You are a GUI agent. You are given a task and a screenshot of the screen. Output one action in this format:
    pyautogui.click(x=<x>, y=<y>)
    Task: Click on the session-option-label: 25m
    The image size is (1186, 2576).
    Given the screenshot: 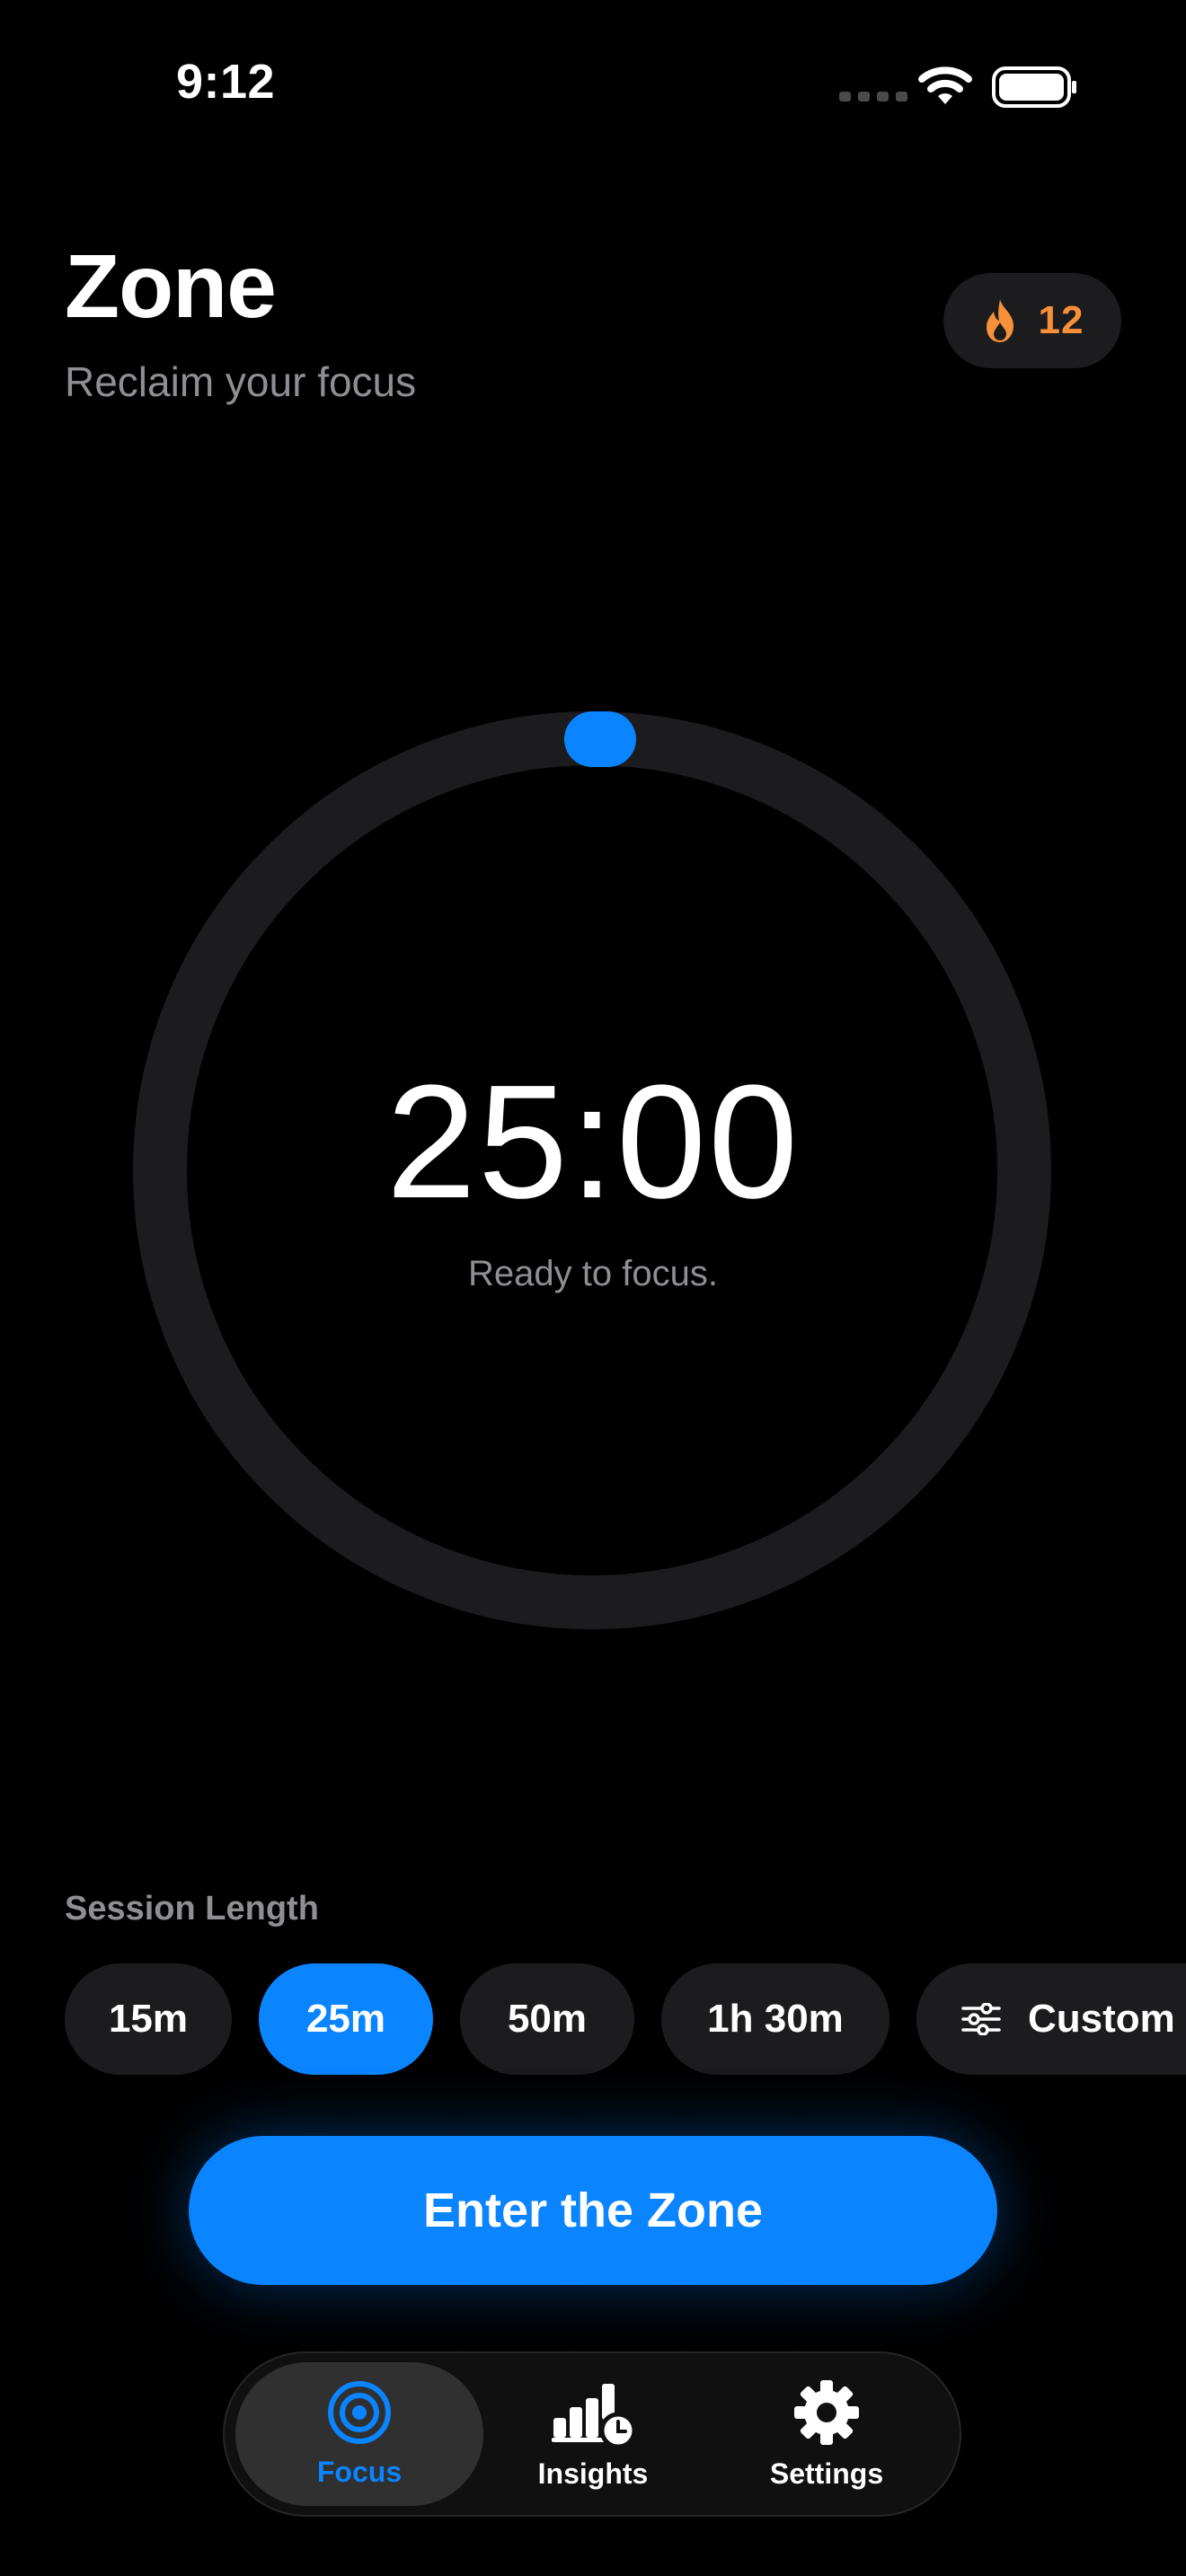 What is the action you would take?
    pyautogui.click(x=345, y=2019)
    